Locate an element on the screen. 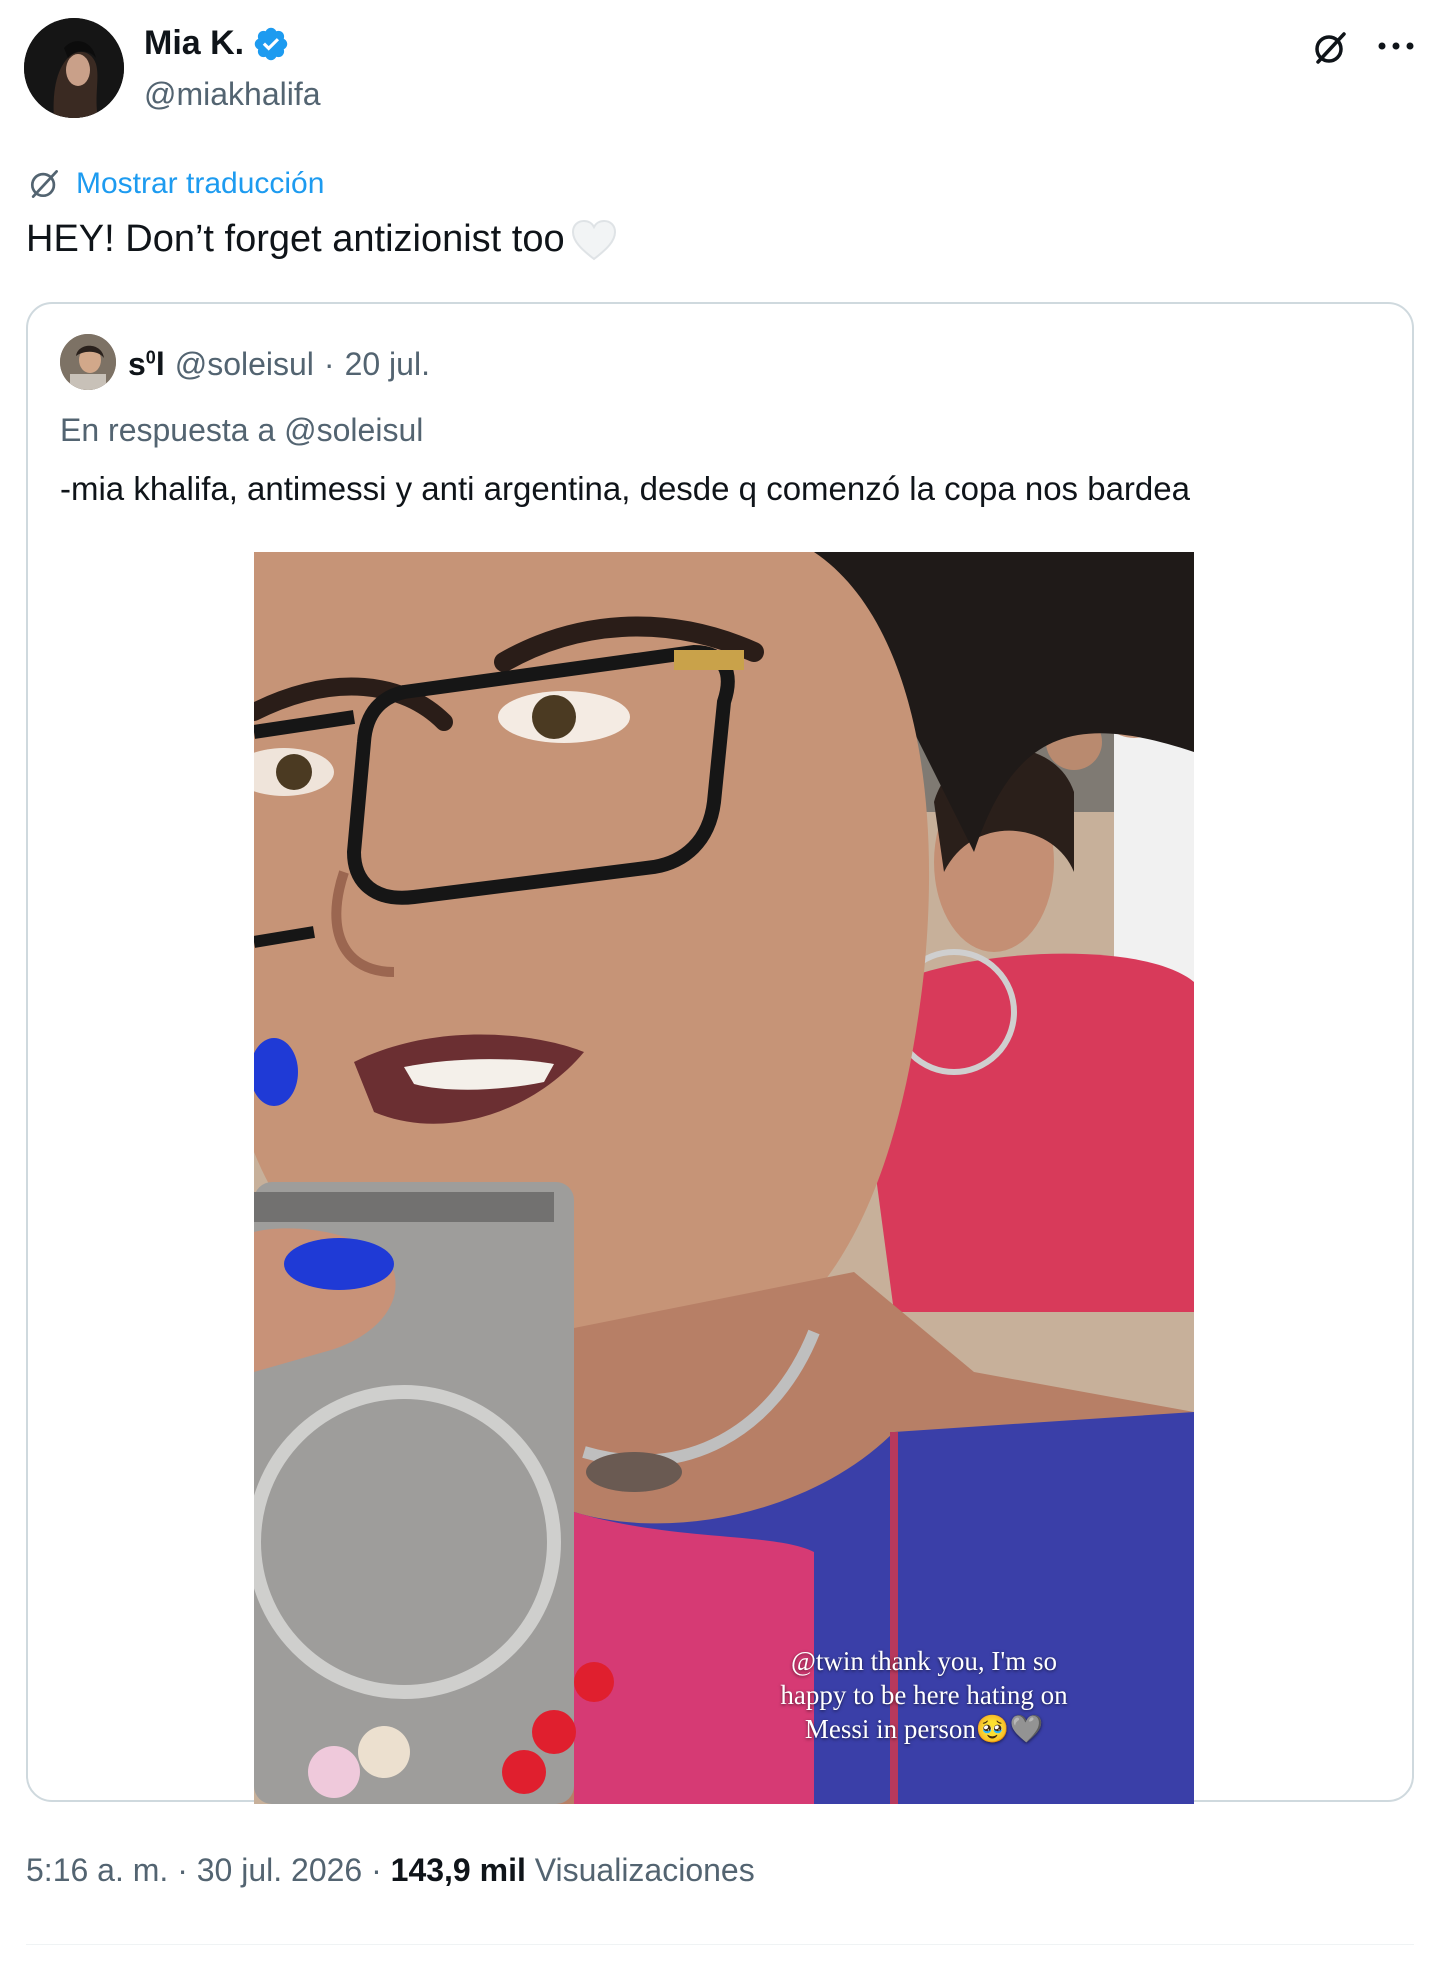 Image resolution: width=1440 pixels, height=1975 pixels. author-name: Mia K. is located at coordinates (194, 43).